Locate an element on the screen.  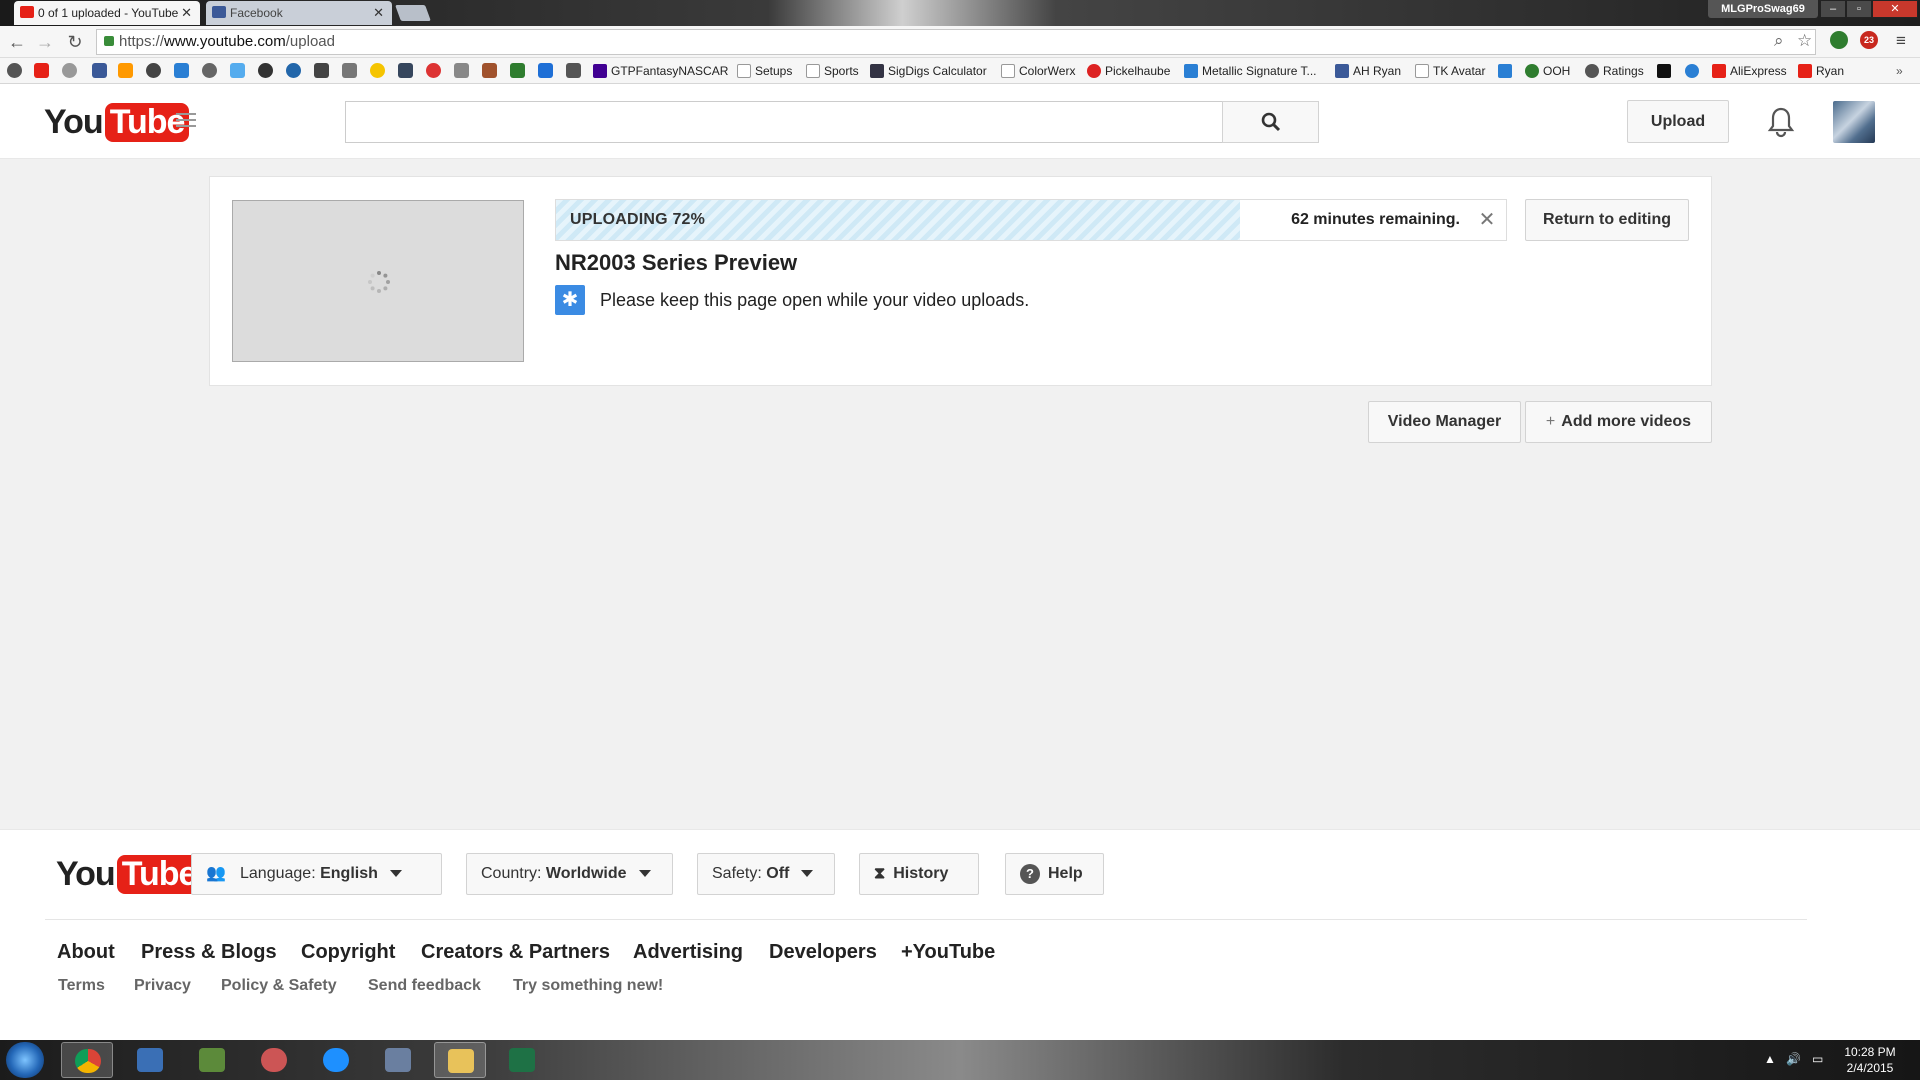
footer-link-plus-youtube: +YouTube is located at coordinates (948, 952).